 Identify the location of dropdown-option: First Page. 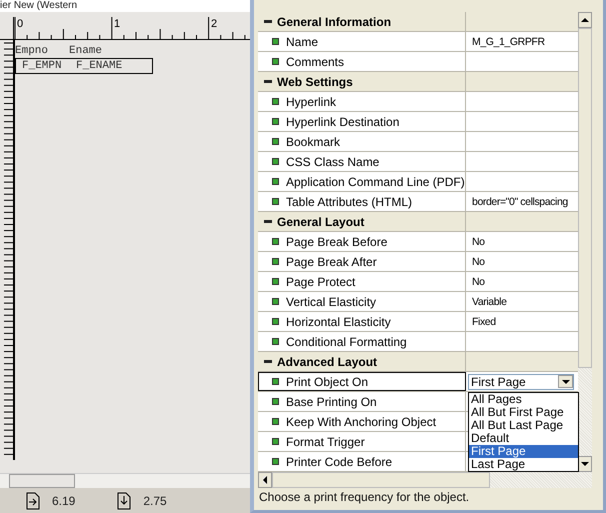
(523, 451).